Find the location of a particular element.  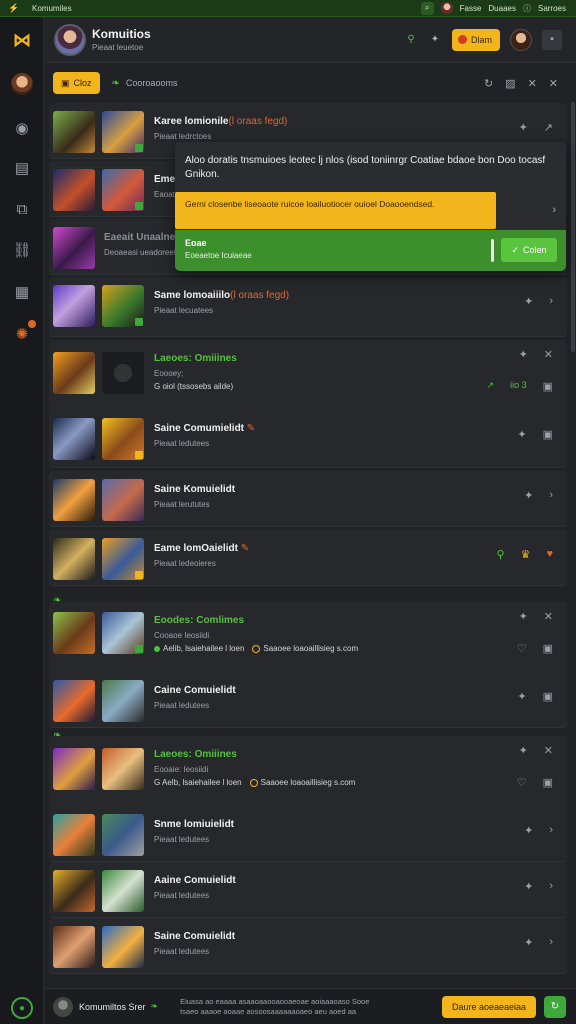

filter-category: ❧ Cooroaooms is located at coordinates (145, 83).